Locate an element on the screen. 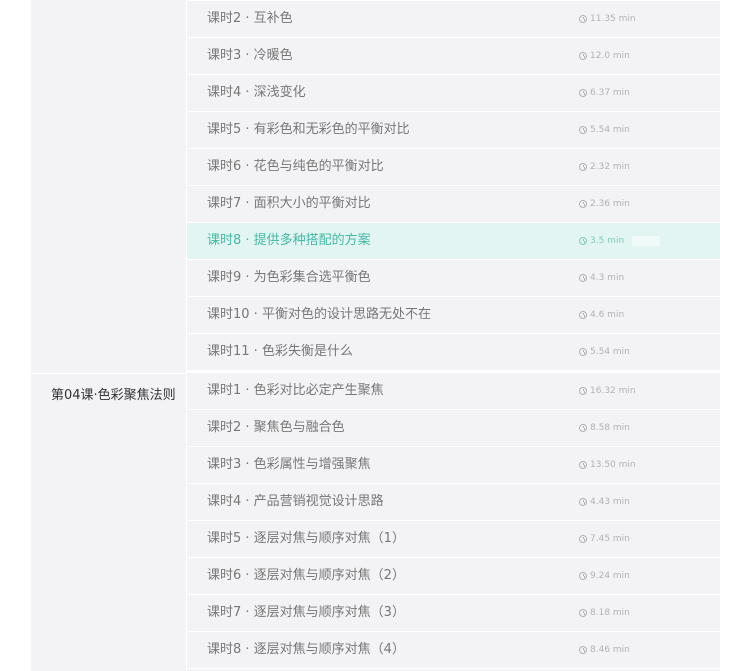 The width and height of the screenshot is (750, 671). lesson-title: 课时10 · 平衡对色的设计思路无处不在 is located at coordinates (319, 314).